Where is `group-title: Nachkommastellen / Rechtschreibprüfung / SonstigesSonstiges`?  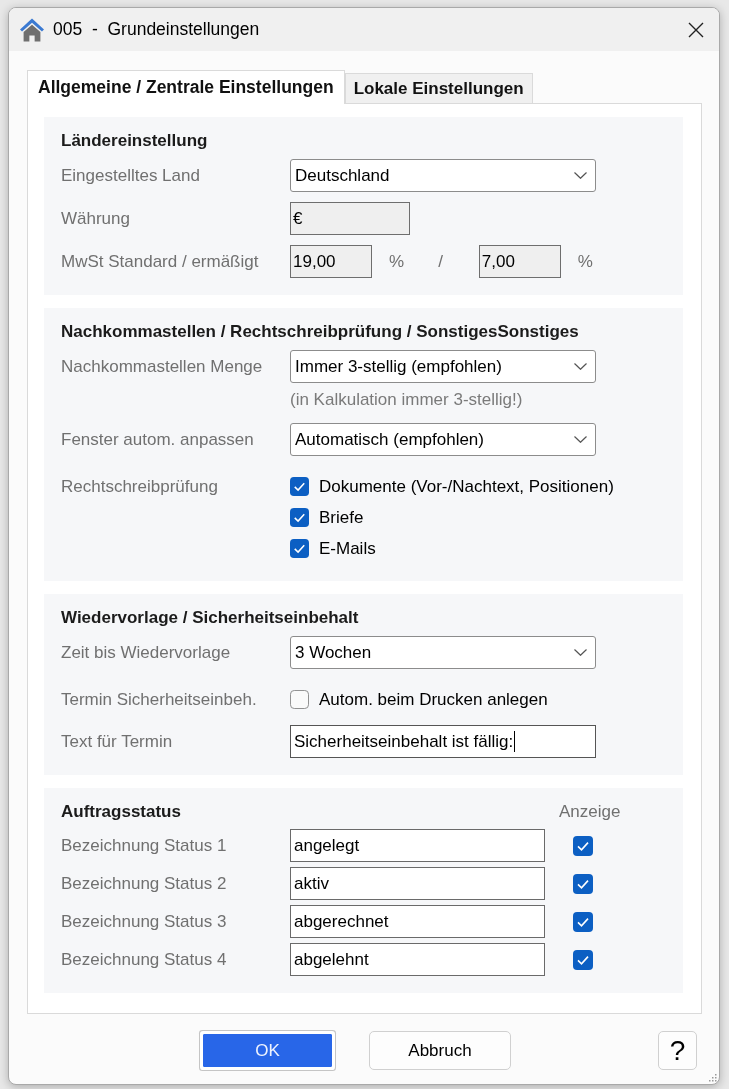
group-title: Nachkommastellen / Rechtschreibprüfung / SonstigesSonstiges is located at coordinates (320, 332).